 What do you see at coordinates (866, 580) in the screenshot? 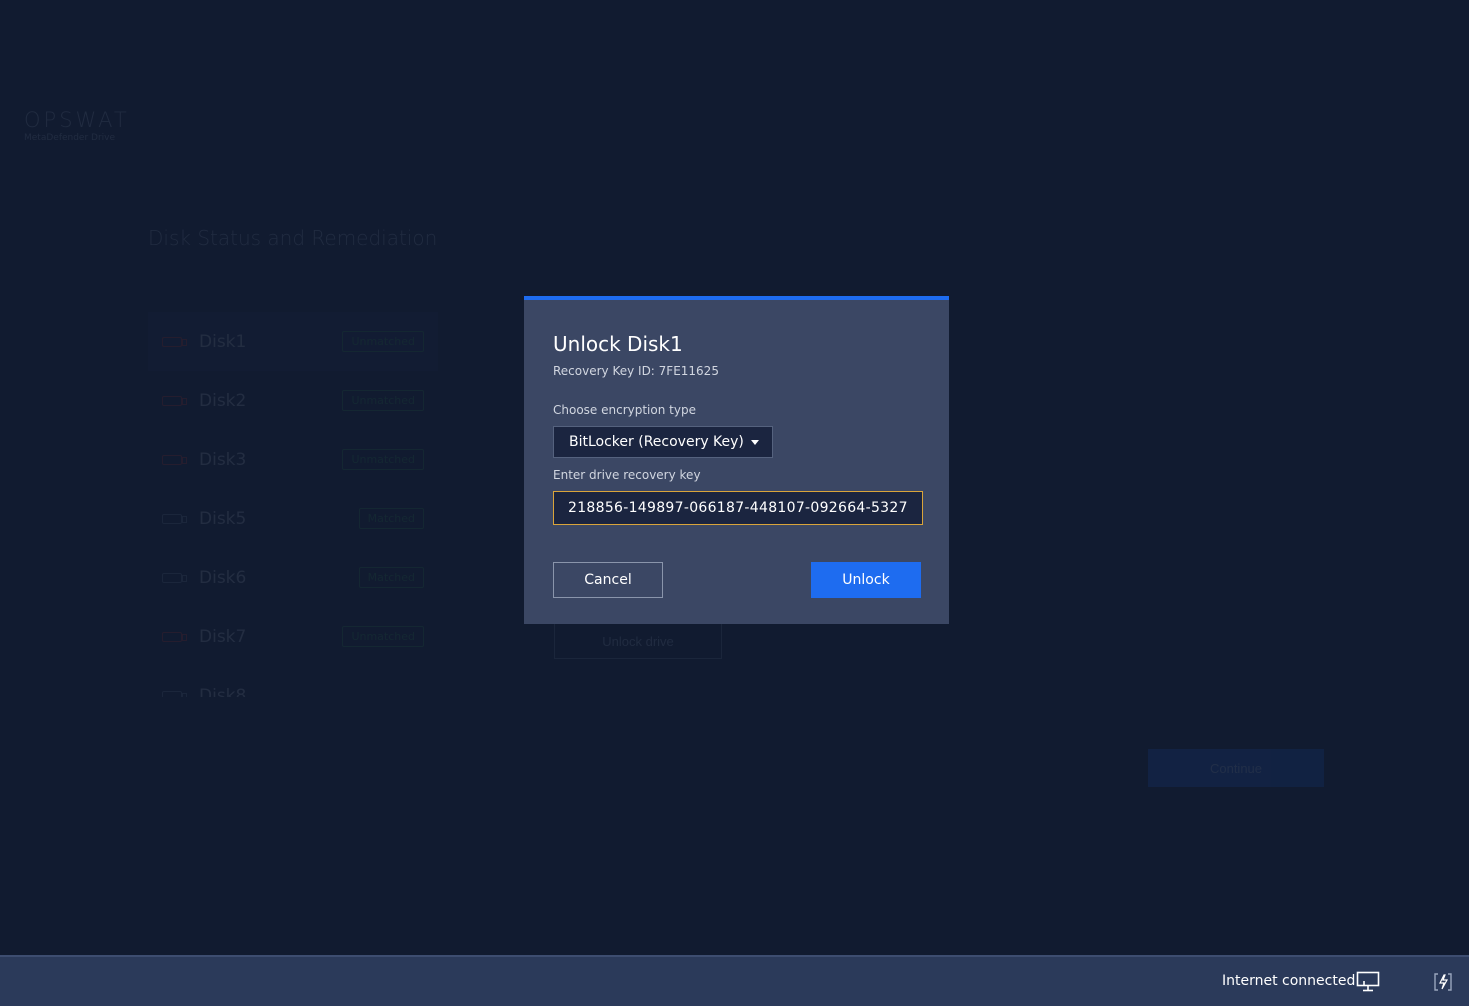
I see `unlock-button: Unlock` at bounding box center [866, 580].